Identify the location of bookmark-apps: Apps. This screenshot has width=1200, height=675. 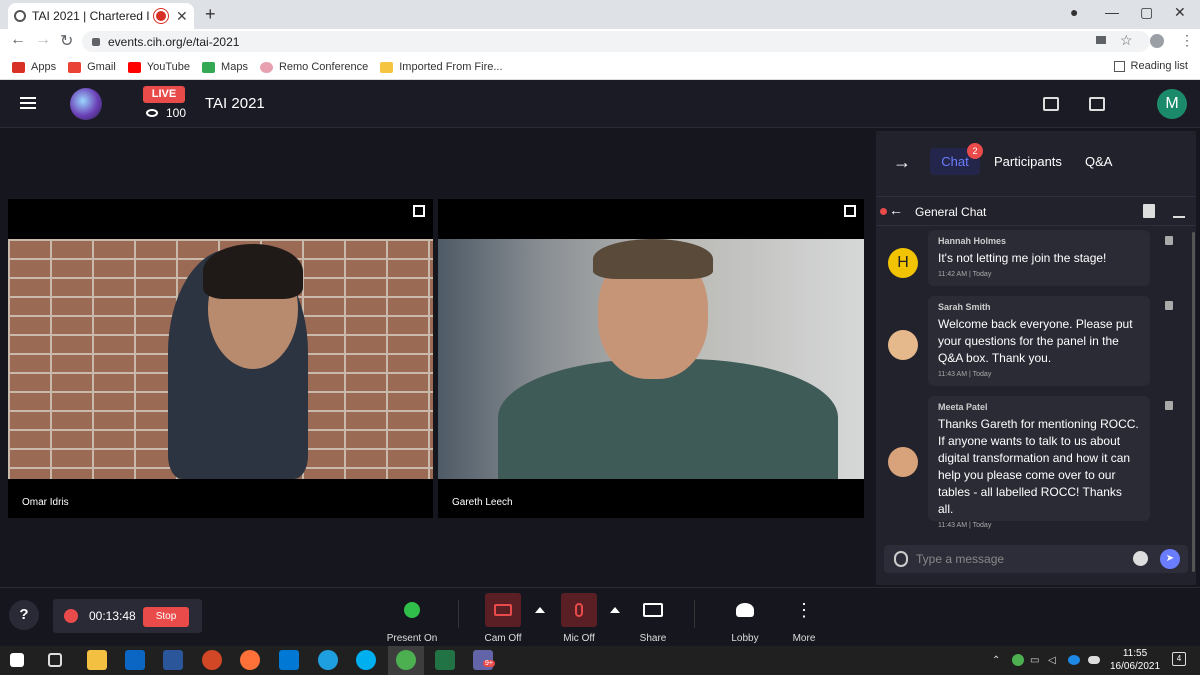
(34, 67).